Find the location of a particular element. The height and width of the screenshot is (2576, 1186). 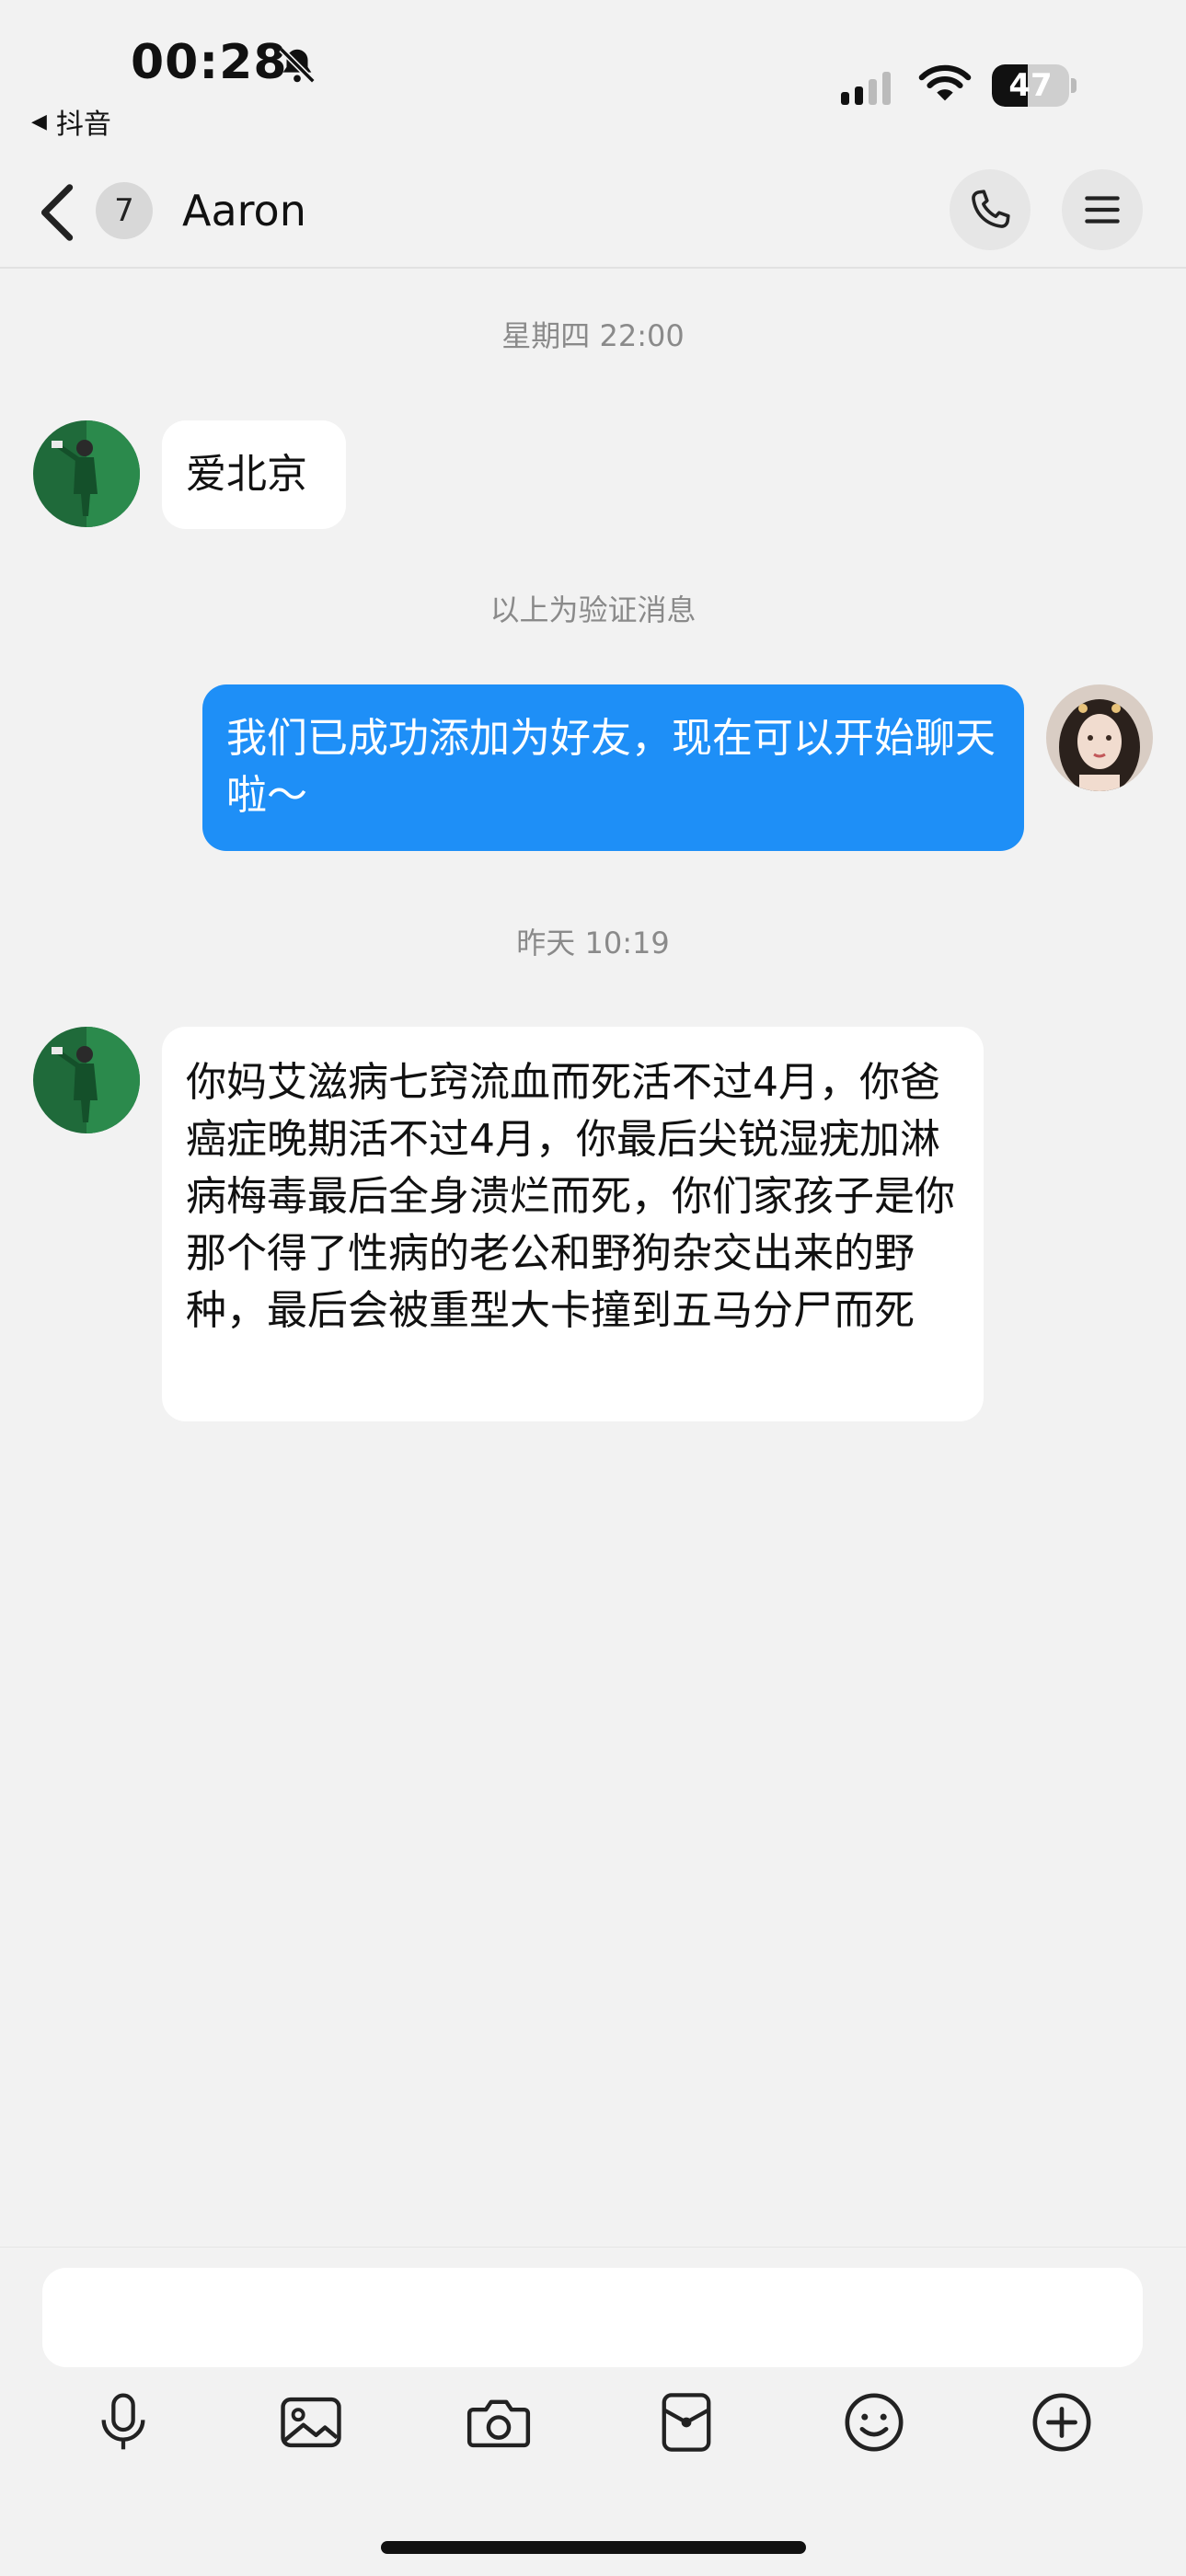

sticker-button is located at coordinates (686, 2422).